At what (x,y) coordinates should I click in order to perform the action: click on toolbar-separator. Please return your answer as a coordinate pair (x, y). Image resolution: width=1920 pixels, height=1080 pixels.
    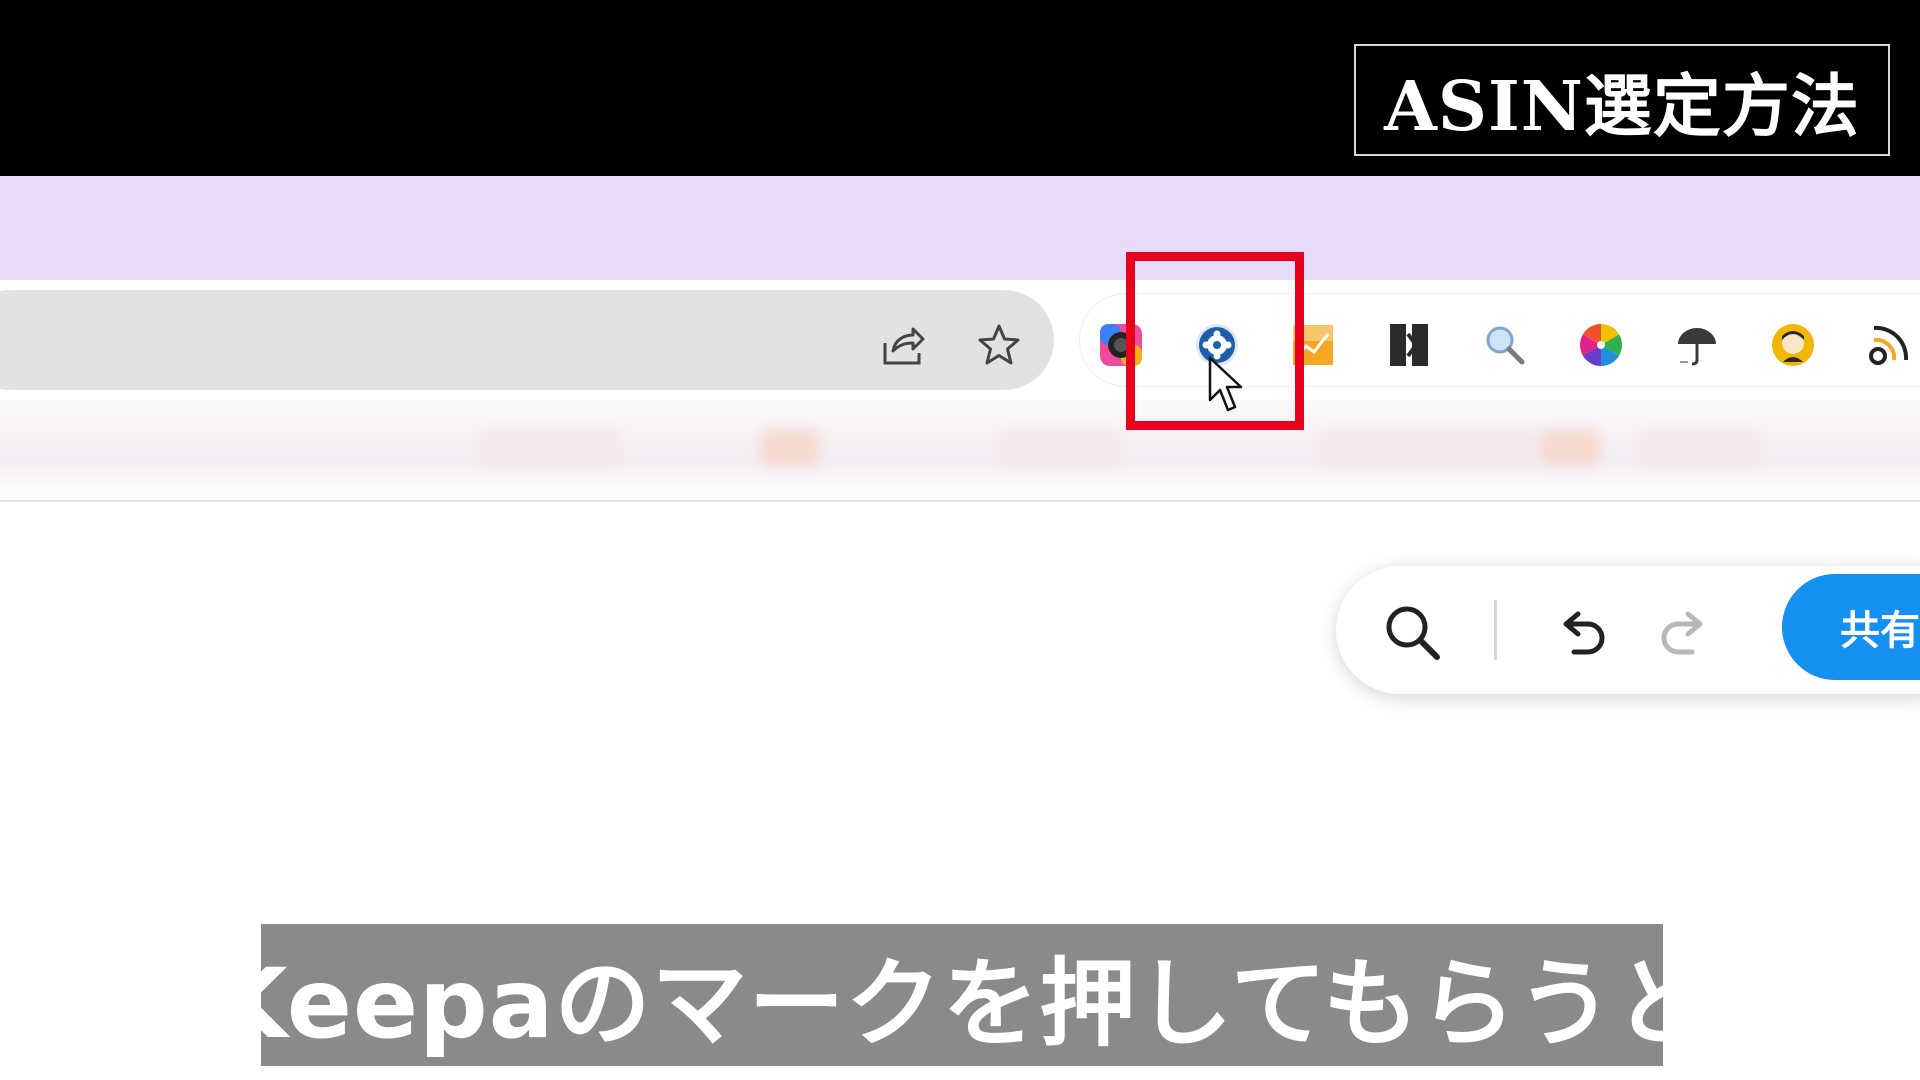
    Looking at the image, I should click on (1495, 630).